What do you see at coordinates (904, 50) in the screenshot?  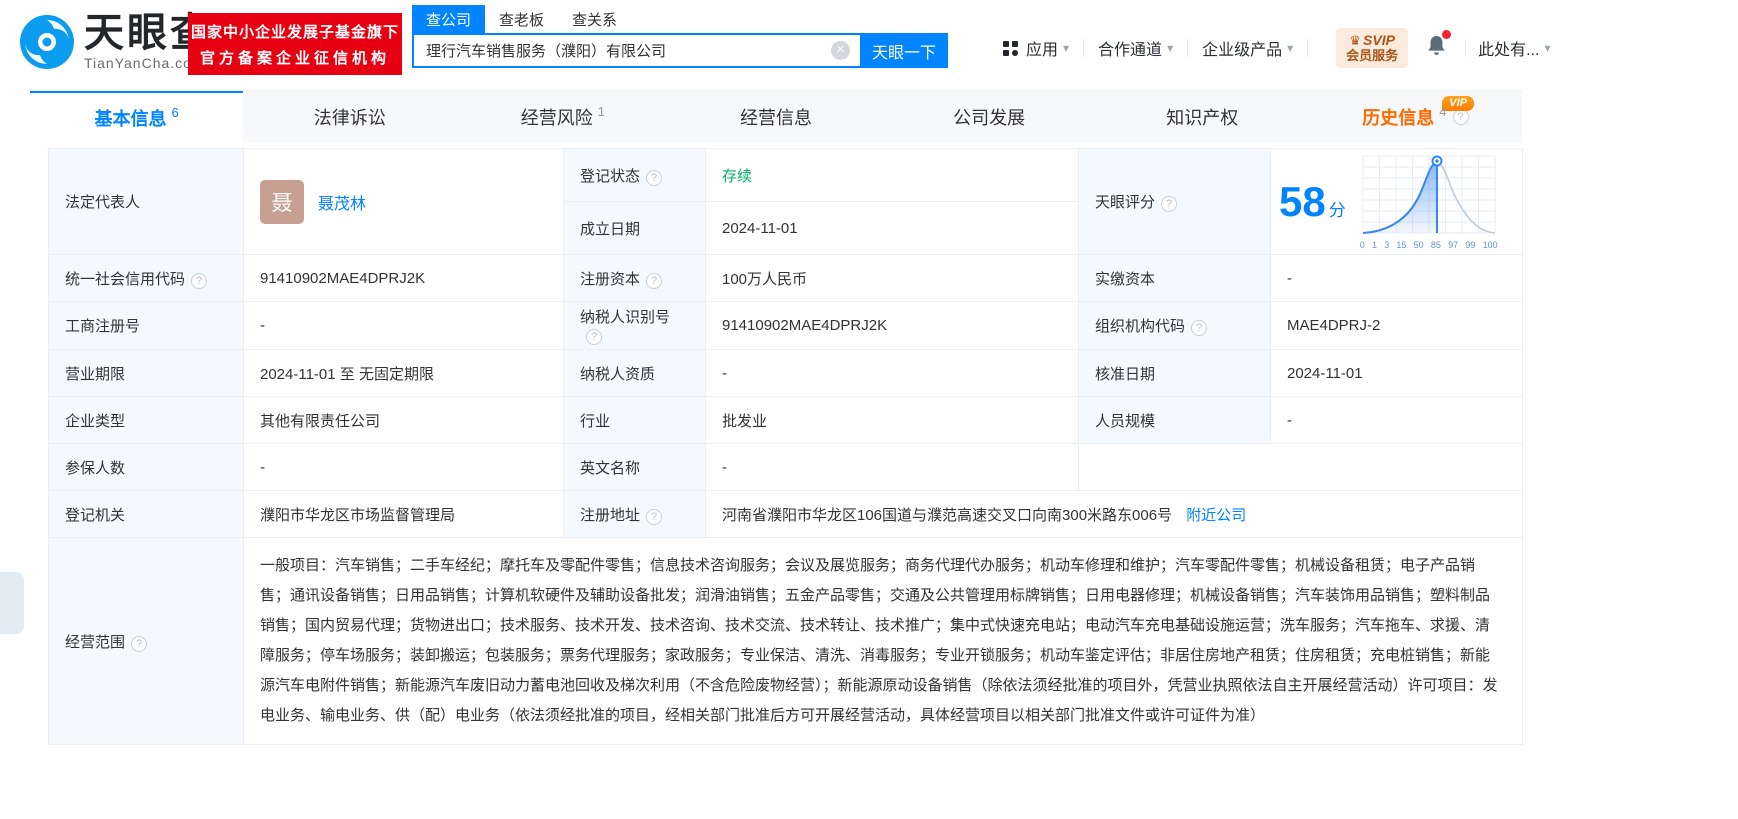 I see `search-button: 天眼一下` at bounding box center [904, 50].